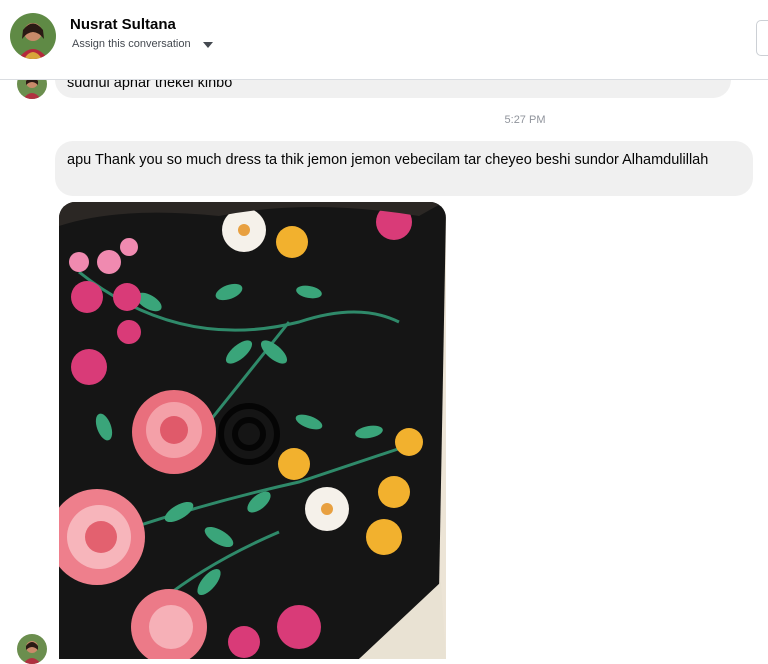 The image size is (768, 664). What do you see at coordinates (384, 40) in the screenshot?
I see `conversation-header: Nusrat Sultana Assign this conversation` at bounding box center [384, 40].